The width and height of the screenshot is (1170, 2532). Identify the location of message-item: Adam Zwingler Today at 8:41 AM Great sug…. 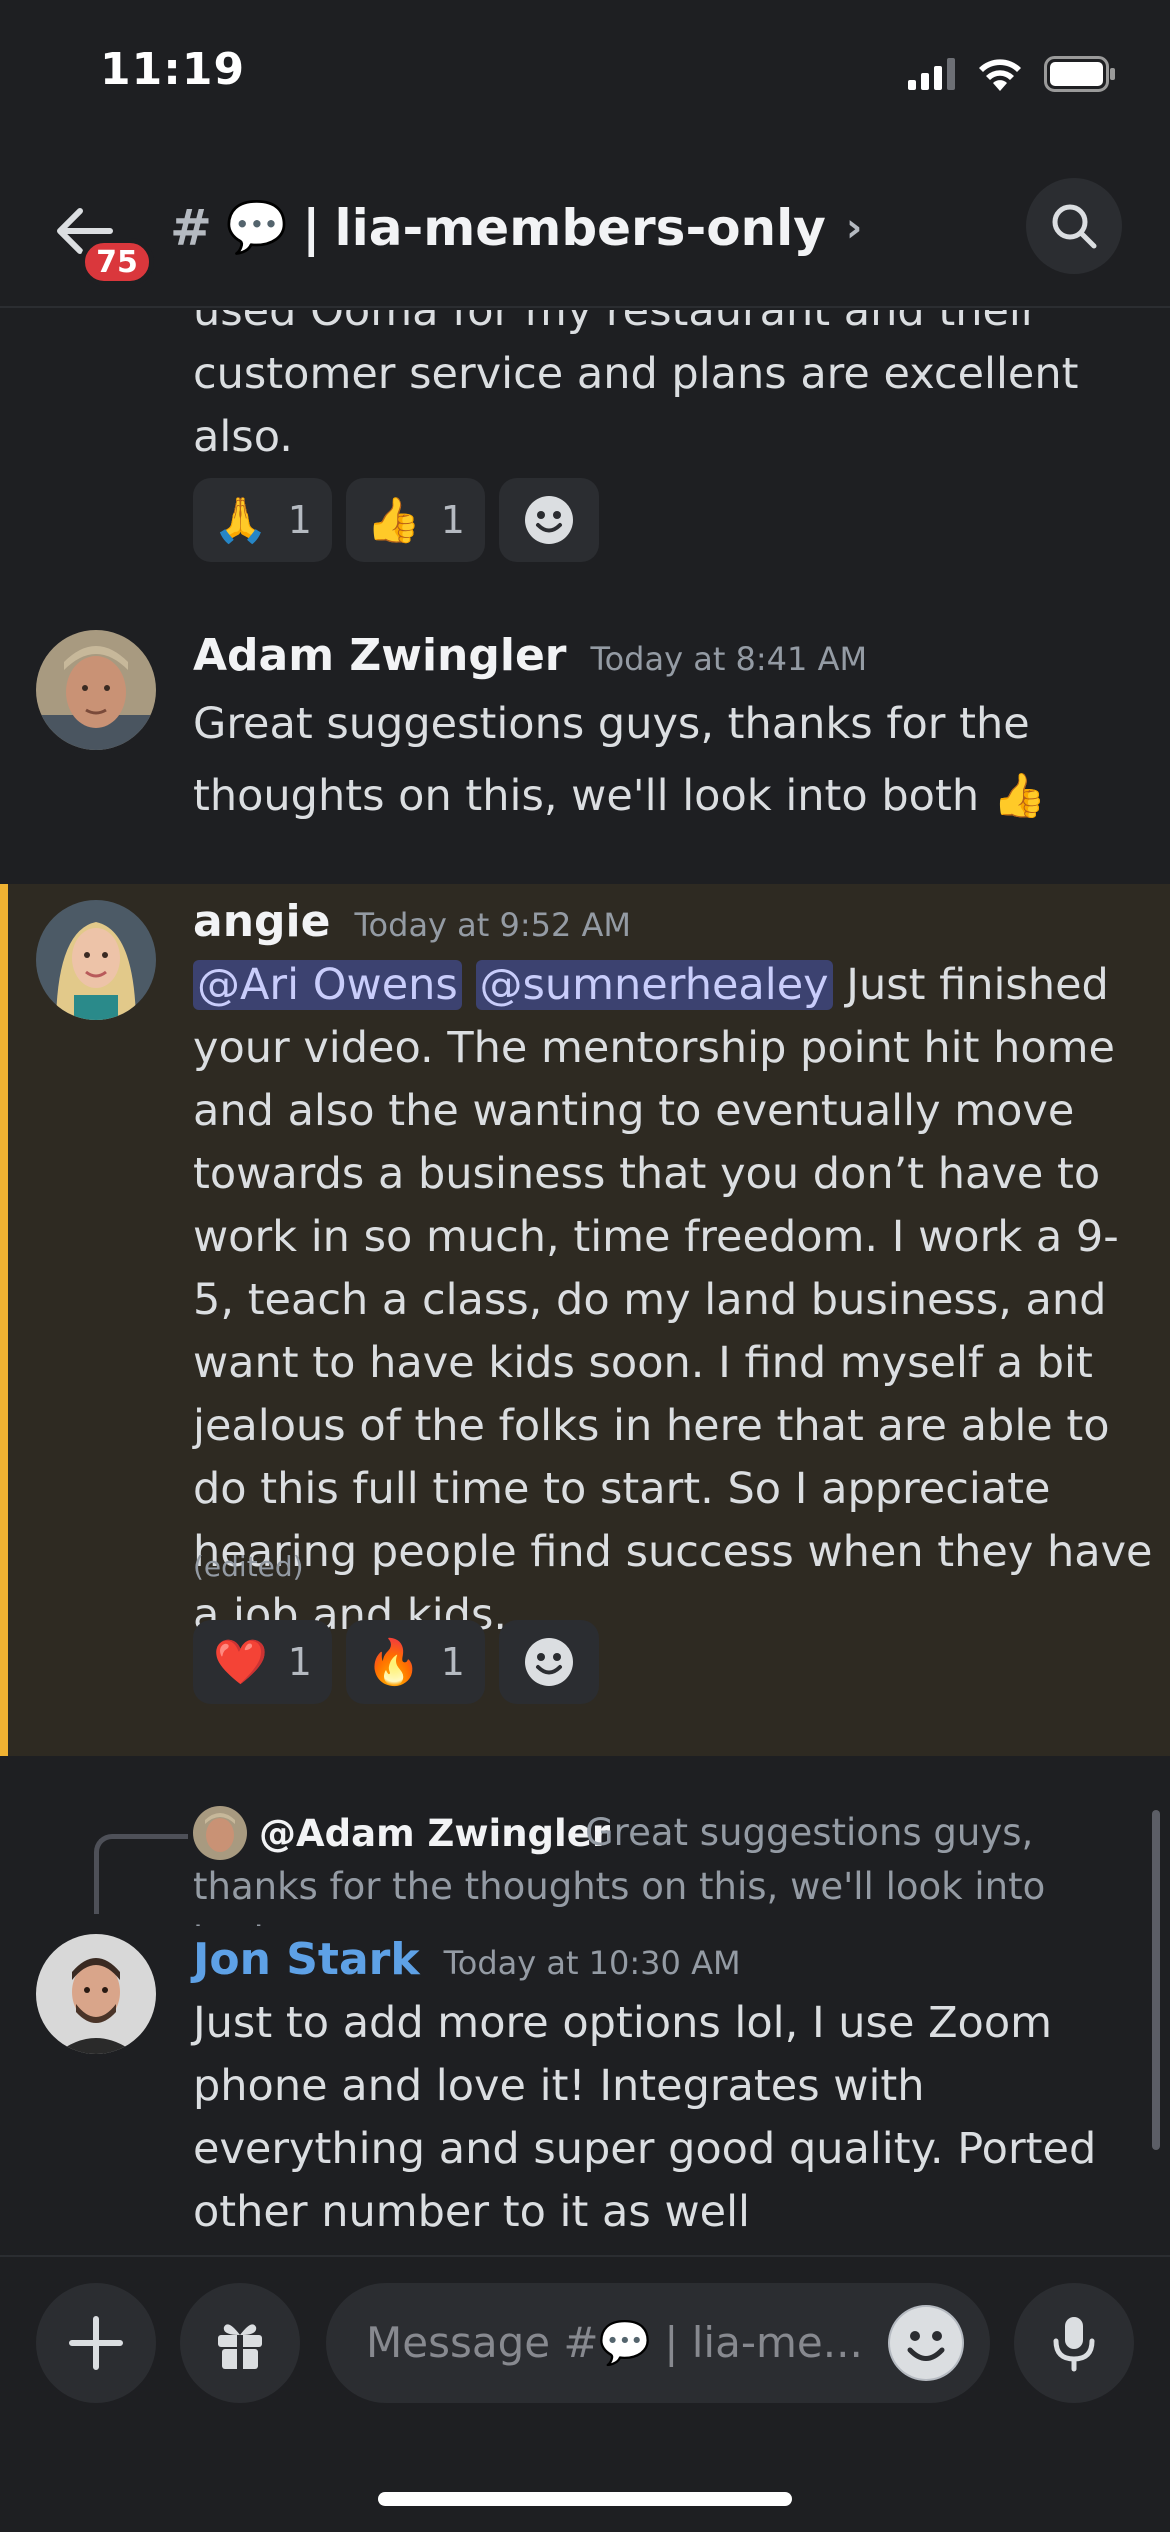
(585, 730).